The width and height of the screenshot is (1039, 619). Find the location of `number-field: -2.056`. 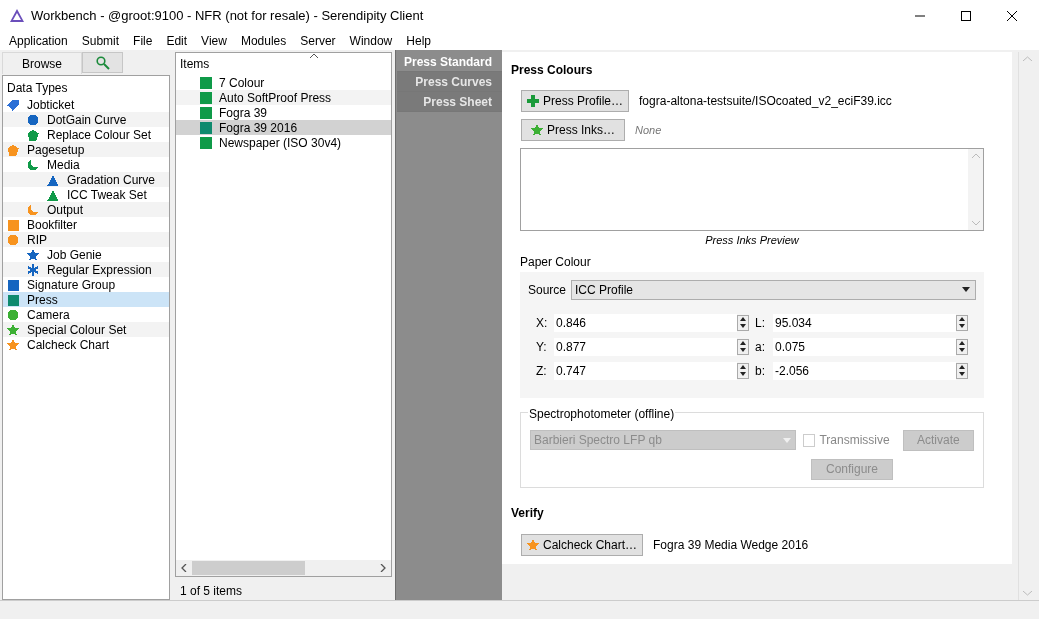

number-field: -2.056 is located at coordinates (864, 370).